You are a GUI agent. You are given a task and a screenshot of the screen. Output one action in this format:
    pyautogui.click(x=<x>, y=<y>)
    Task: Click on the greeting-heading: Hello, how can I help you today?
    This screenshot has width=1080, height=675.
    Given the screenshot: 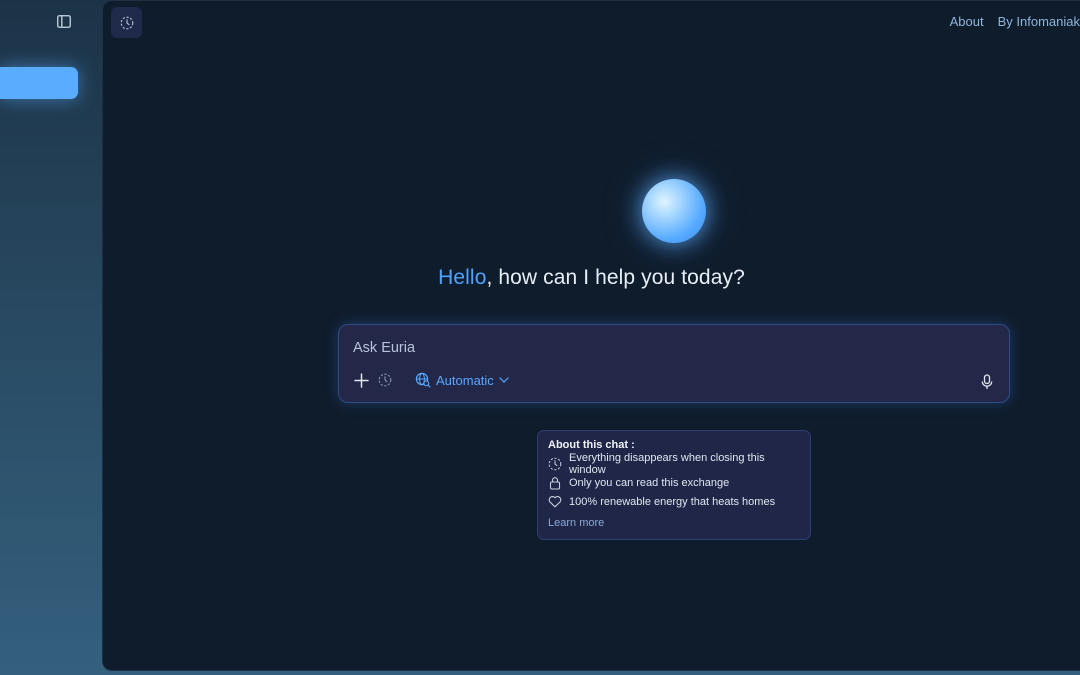 What is the action you would take?
    pyautogui.click(x=591, y=278)
    